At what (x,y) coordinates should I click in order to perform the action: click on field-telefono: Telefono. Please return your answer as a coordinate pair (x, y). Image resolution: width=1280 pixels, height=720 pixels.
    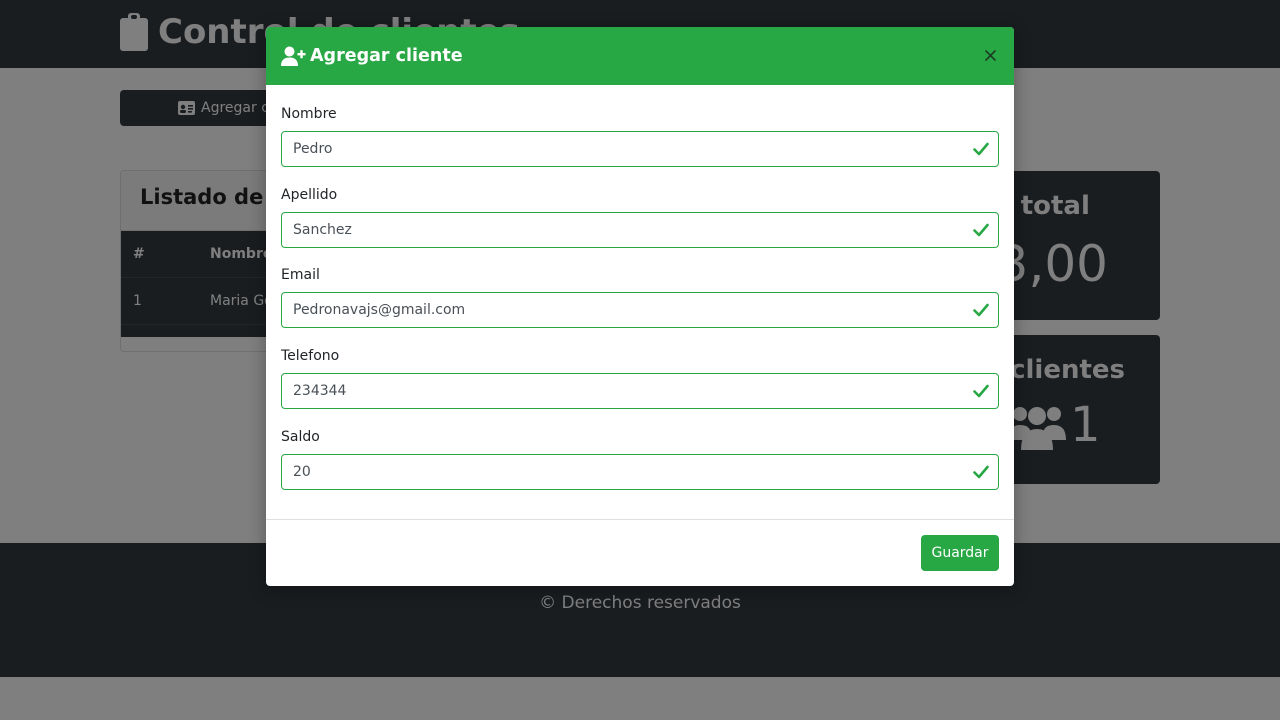
    Looking at the image, I should click on (640, 377).